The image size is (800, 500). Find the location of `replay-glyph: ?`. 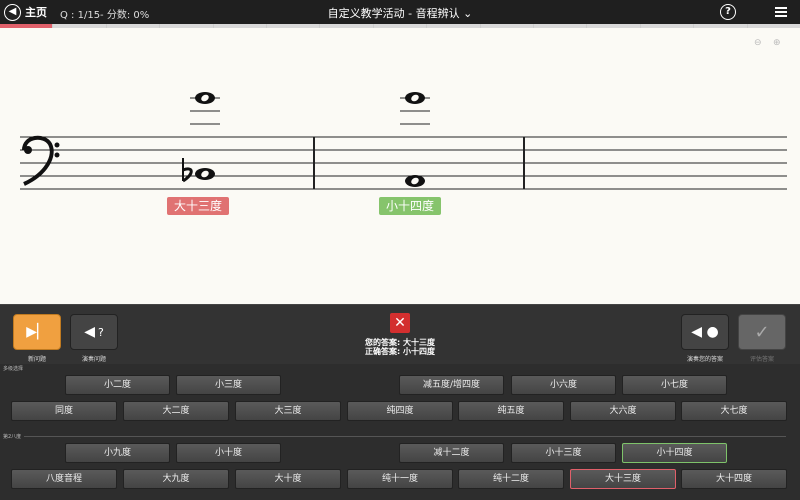

replay-glyph: ? is located at coordinates (100, 332).